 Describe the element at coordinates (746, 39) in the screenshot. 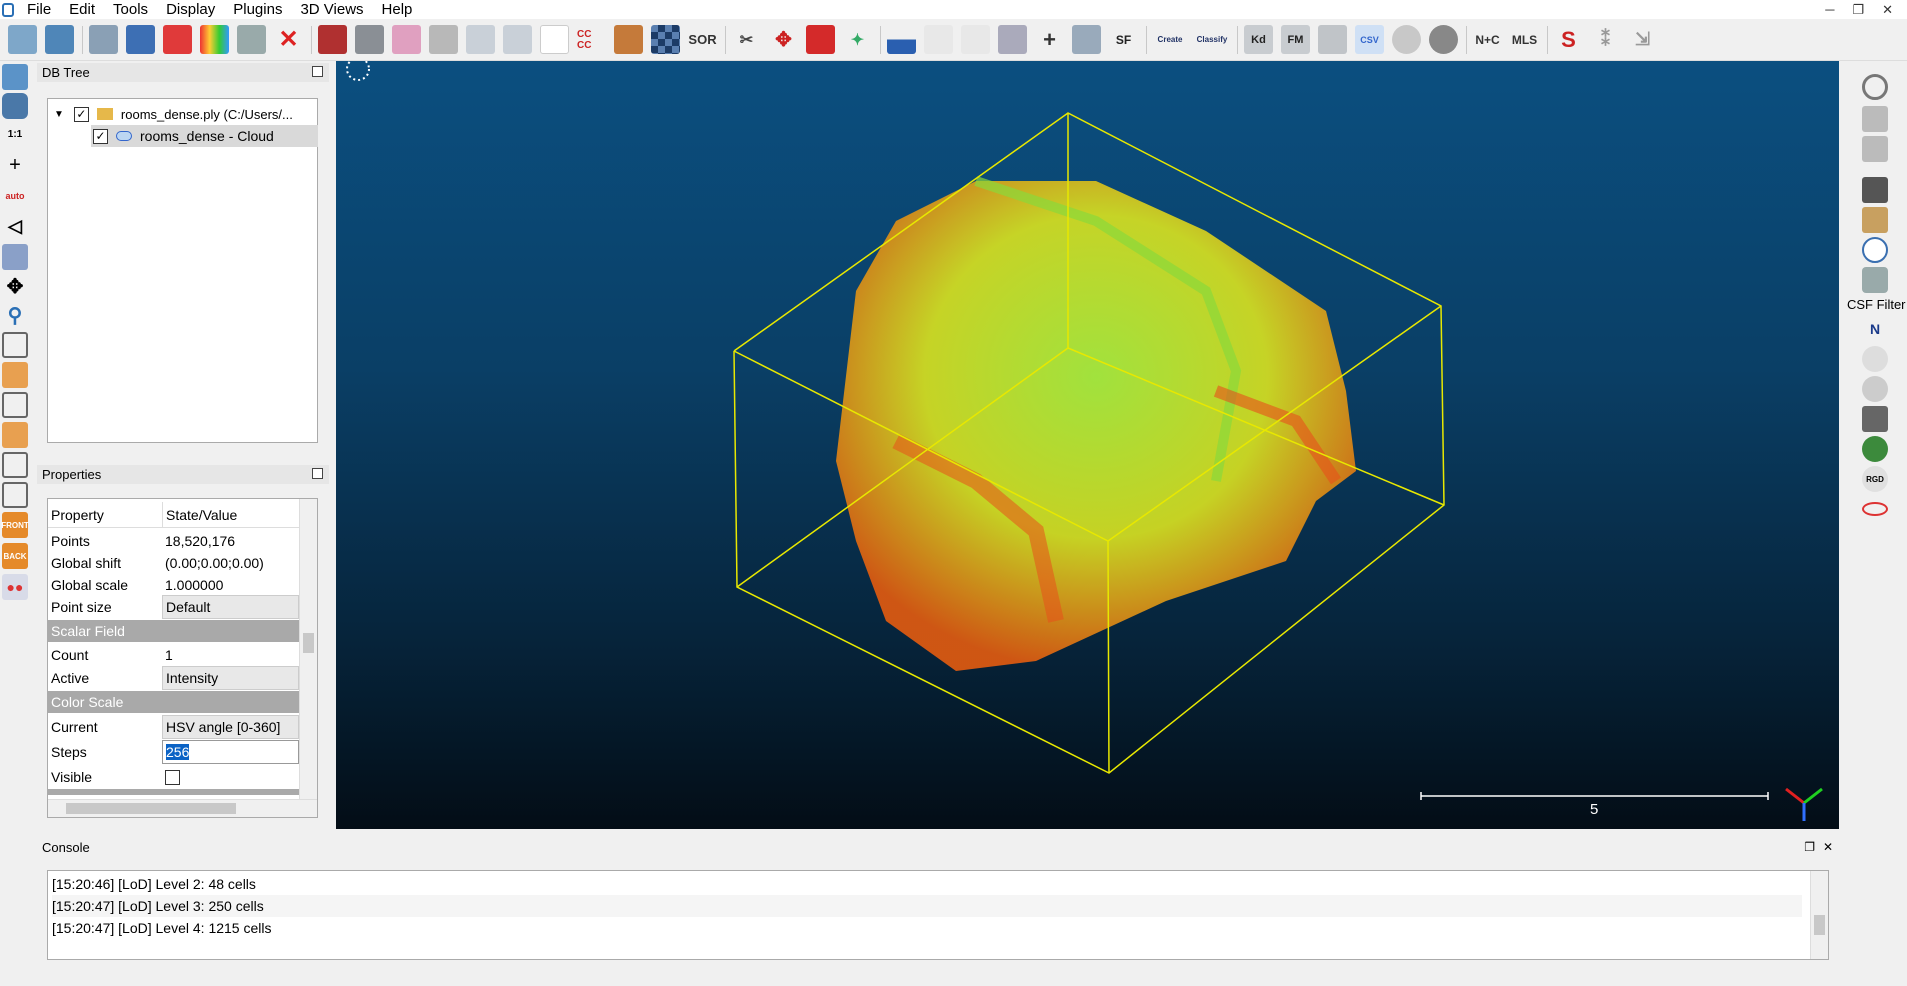

I see `scissors-icon: ✂` at that location.